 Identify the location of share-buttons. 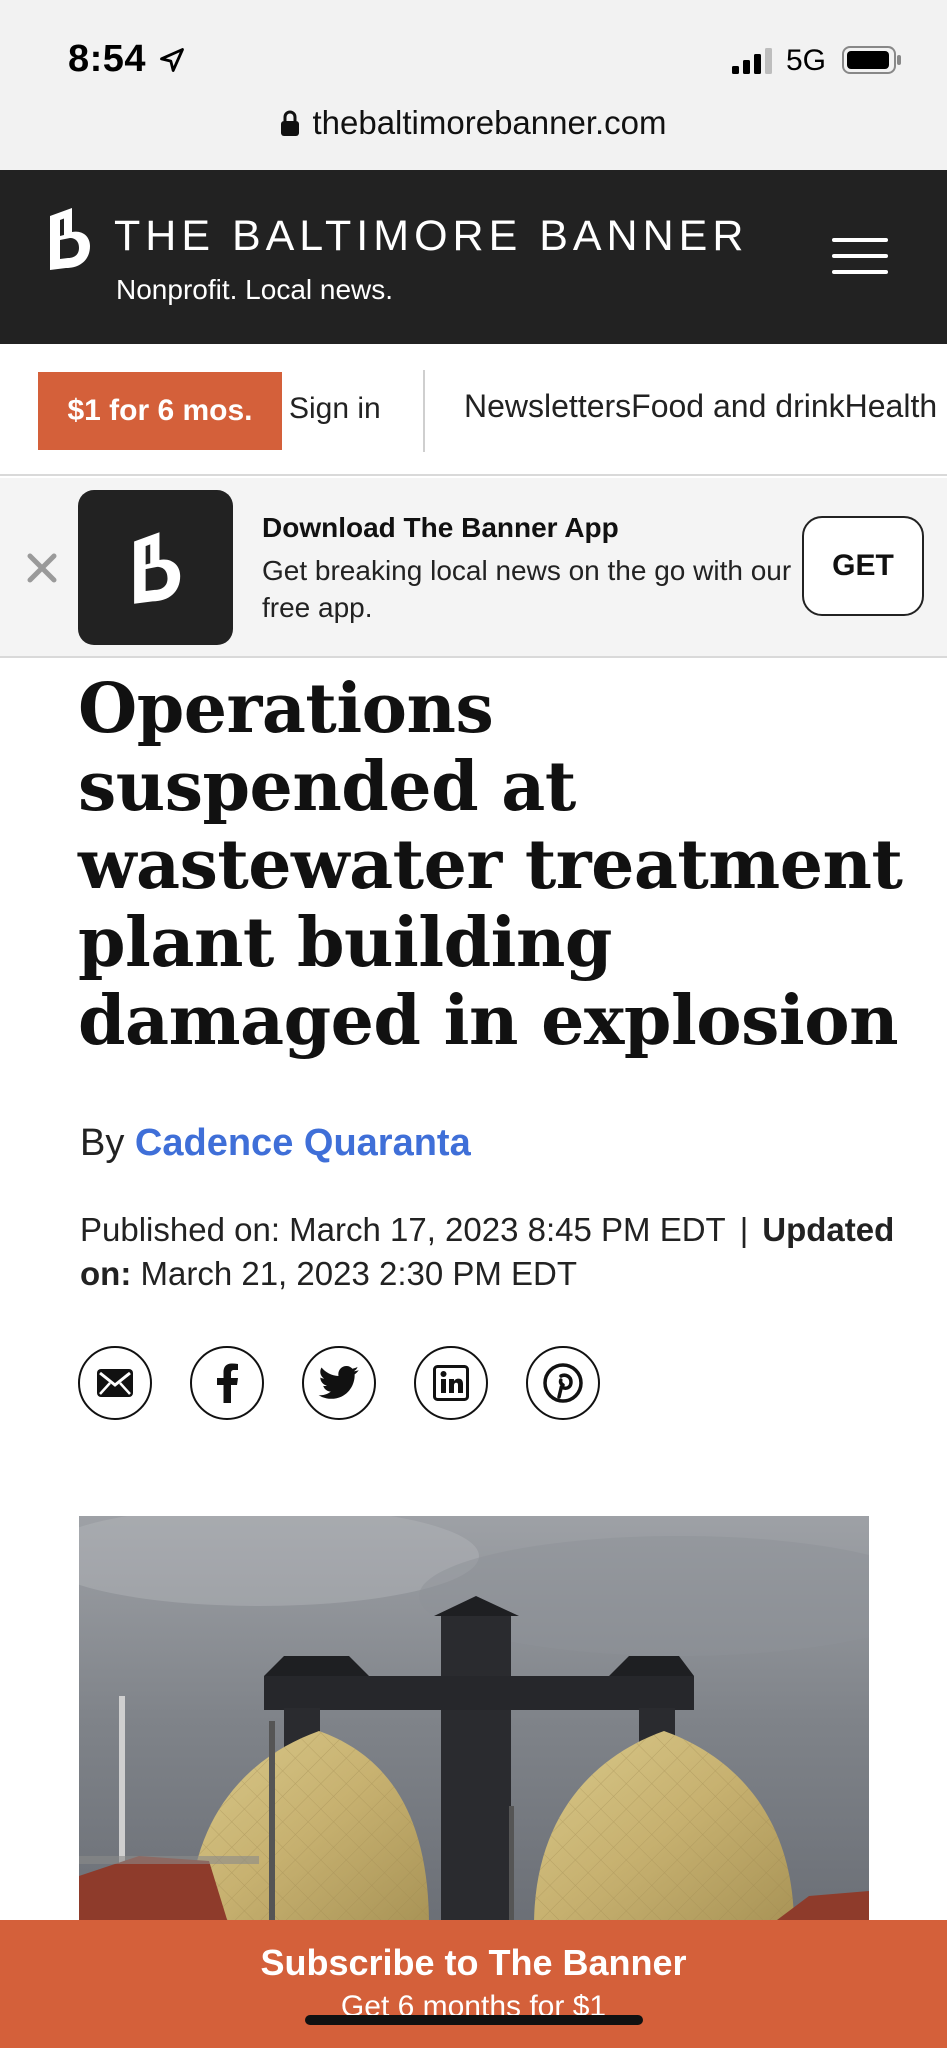
(339, 1384).